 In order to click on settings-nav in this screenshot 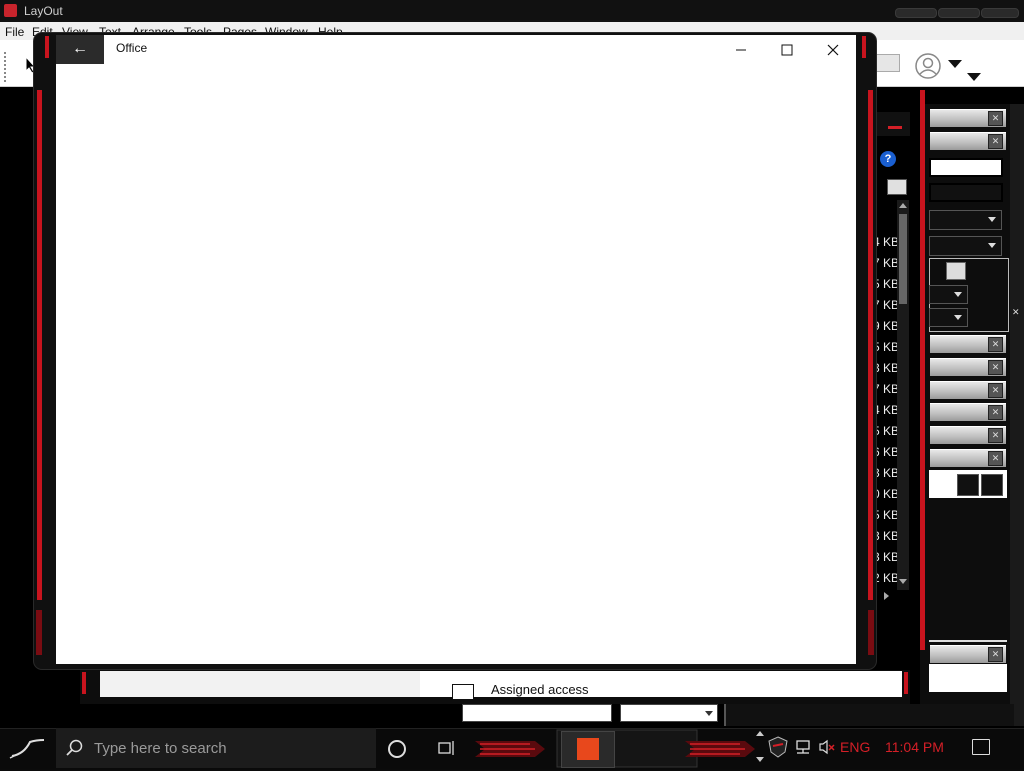, I will do `click(260, 684)`.